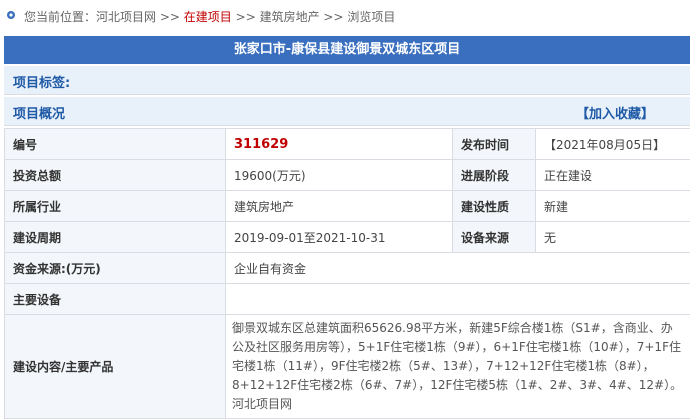 This screenshot has height=419, width=690. I want to click on value-industry: 建筑房地产, so click(339, 206).